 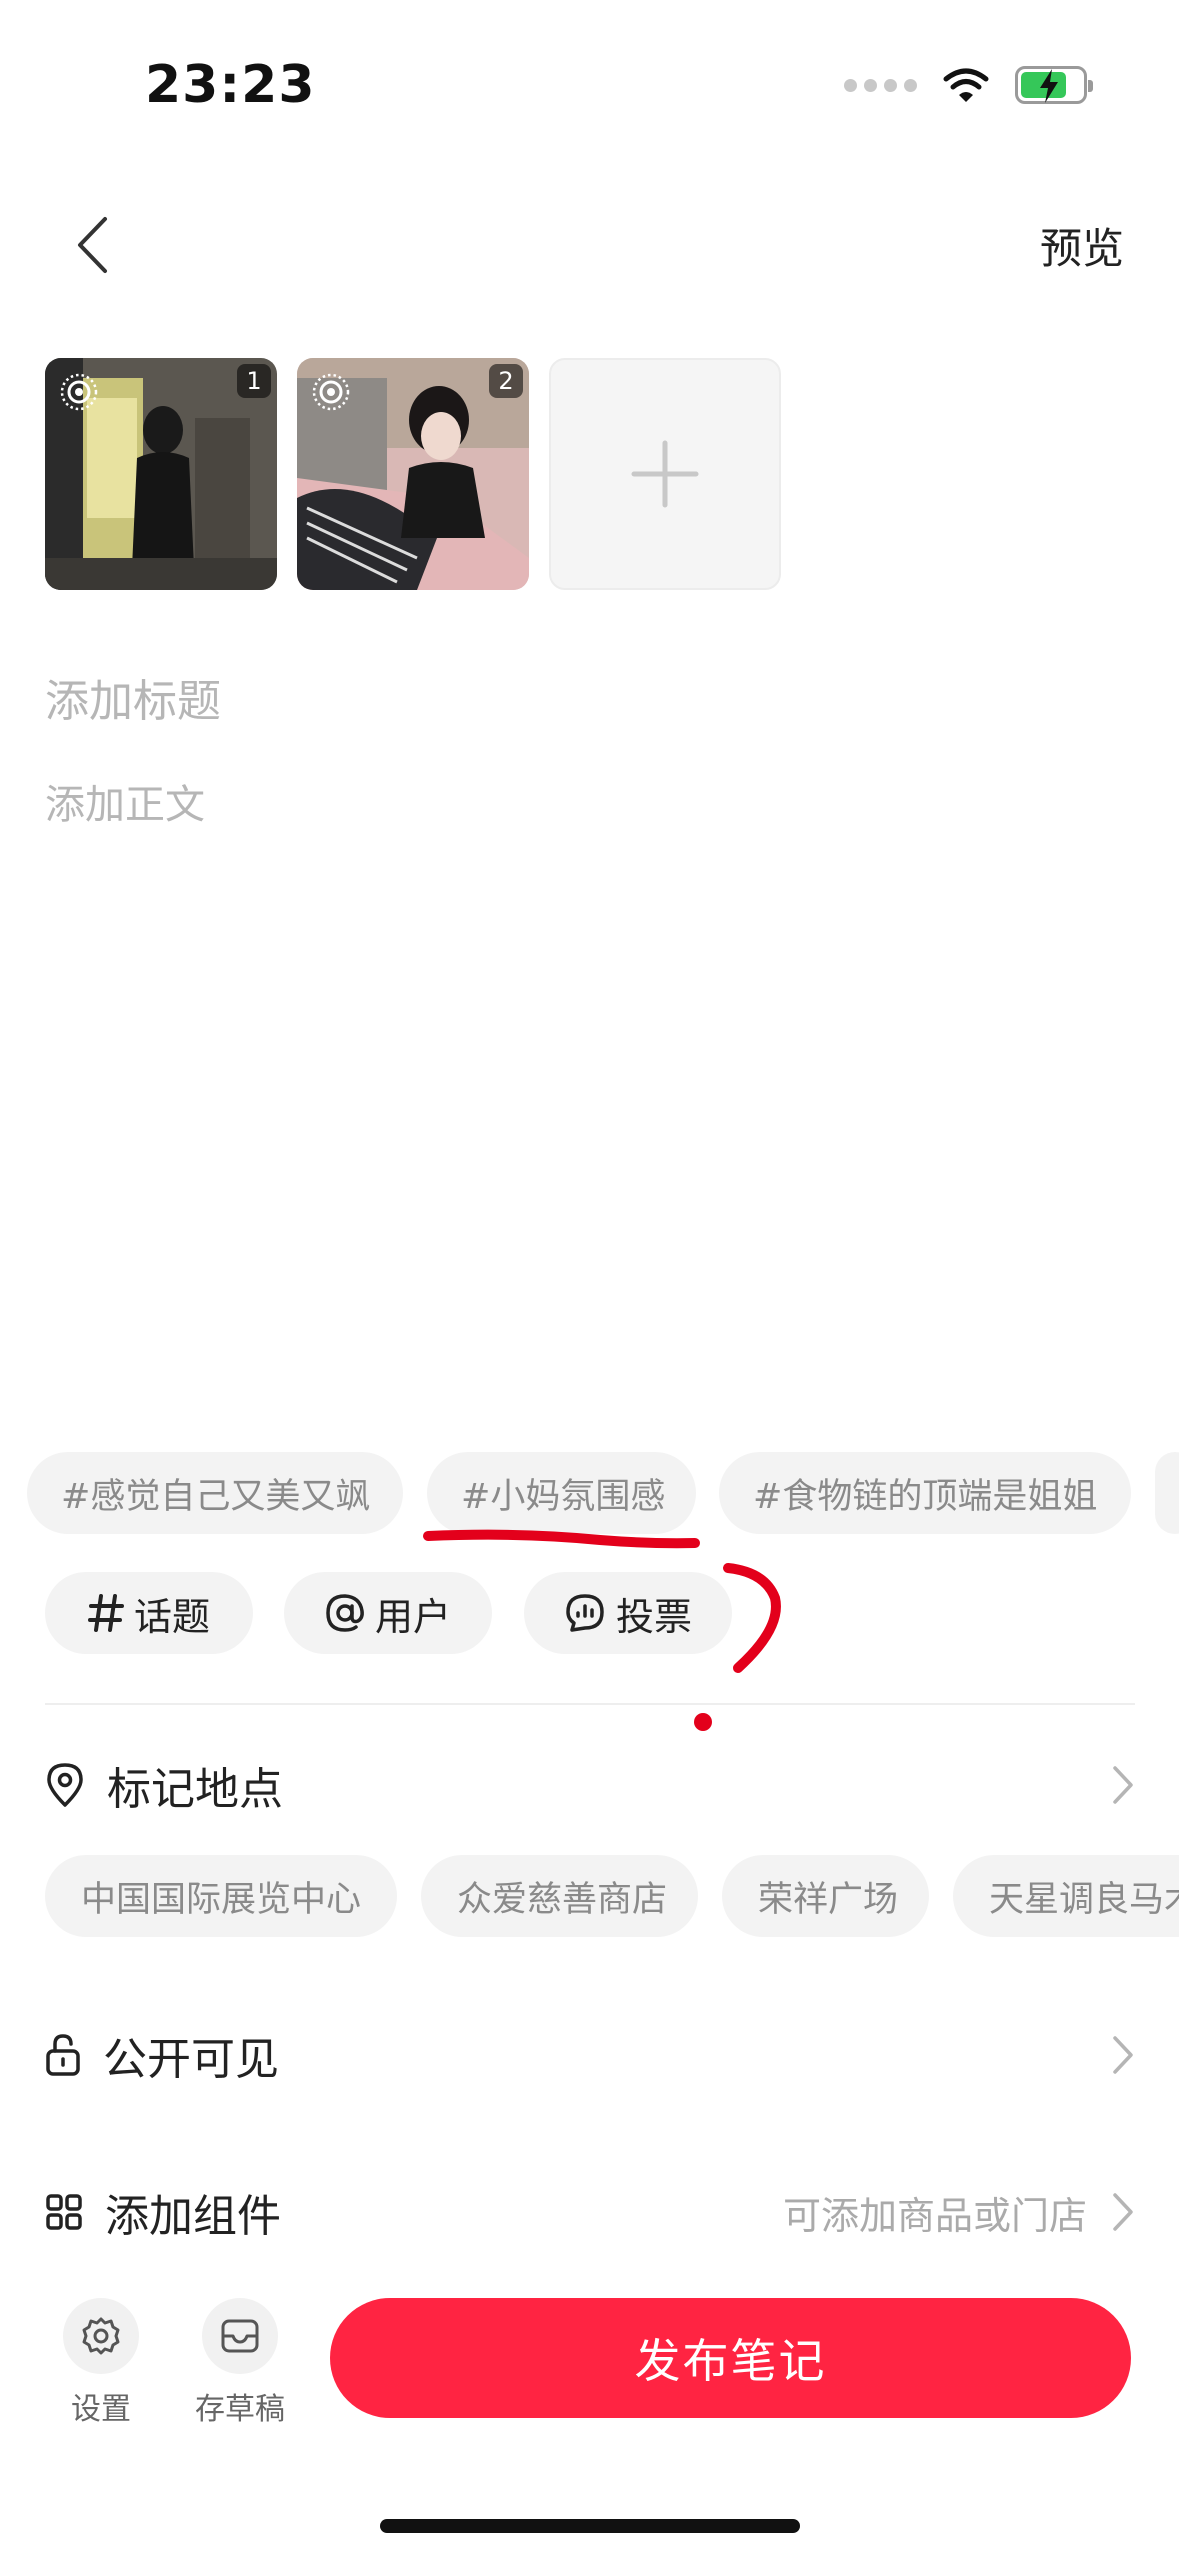 I want to click on vote-bubble-icon, so click(x=585, y=1613).